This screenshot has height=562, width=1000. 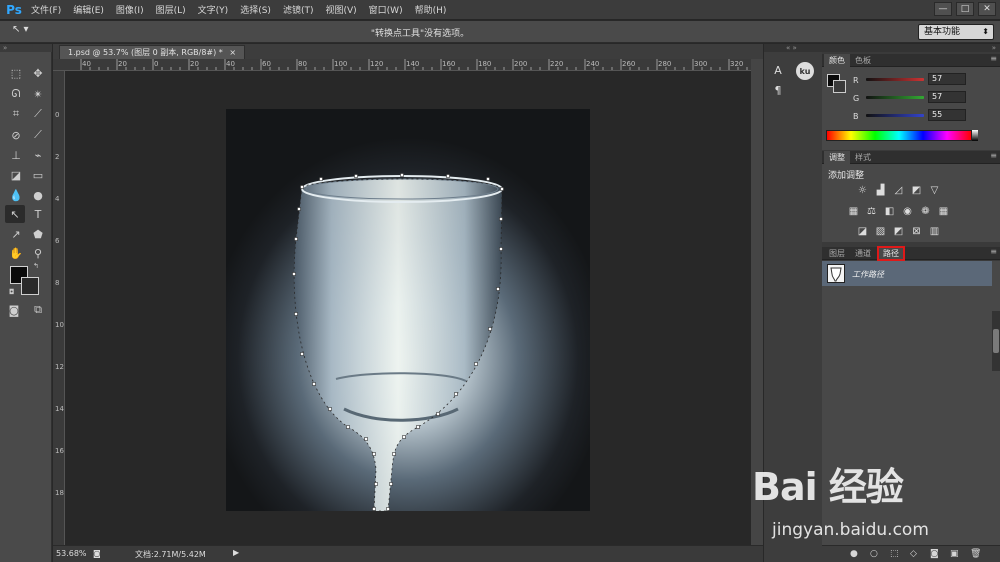 I want to click on green-input: 57, so click(x=947, y=97).